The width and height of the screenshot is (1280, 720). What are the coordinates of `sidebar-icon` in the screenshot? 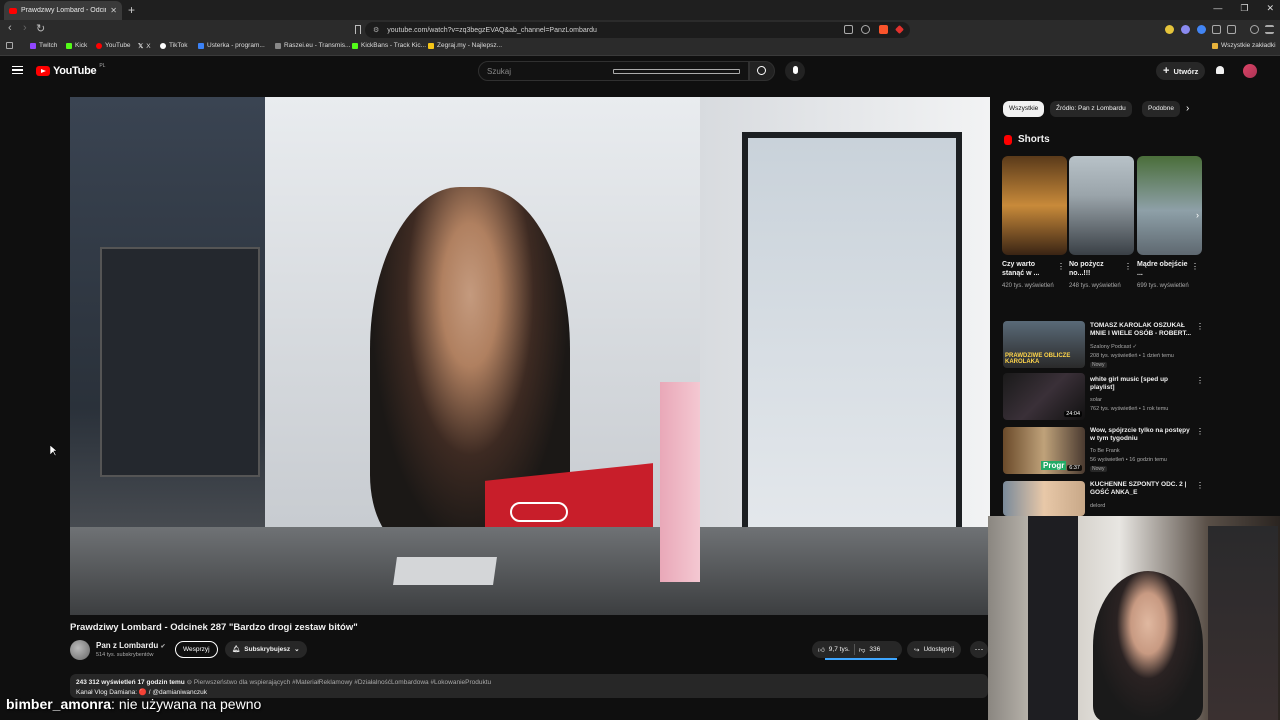 It's located at (1231, 29).